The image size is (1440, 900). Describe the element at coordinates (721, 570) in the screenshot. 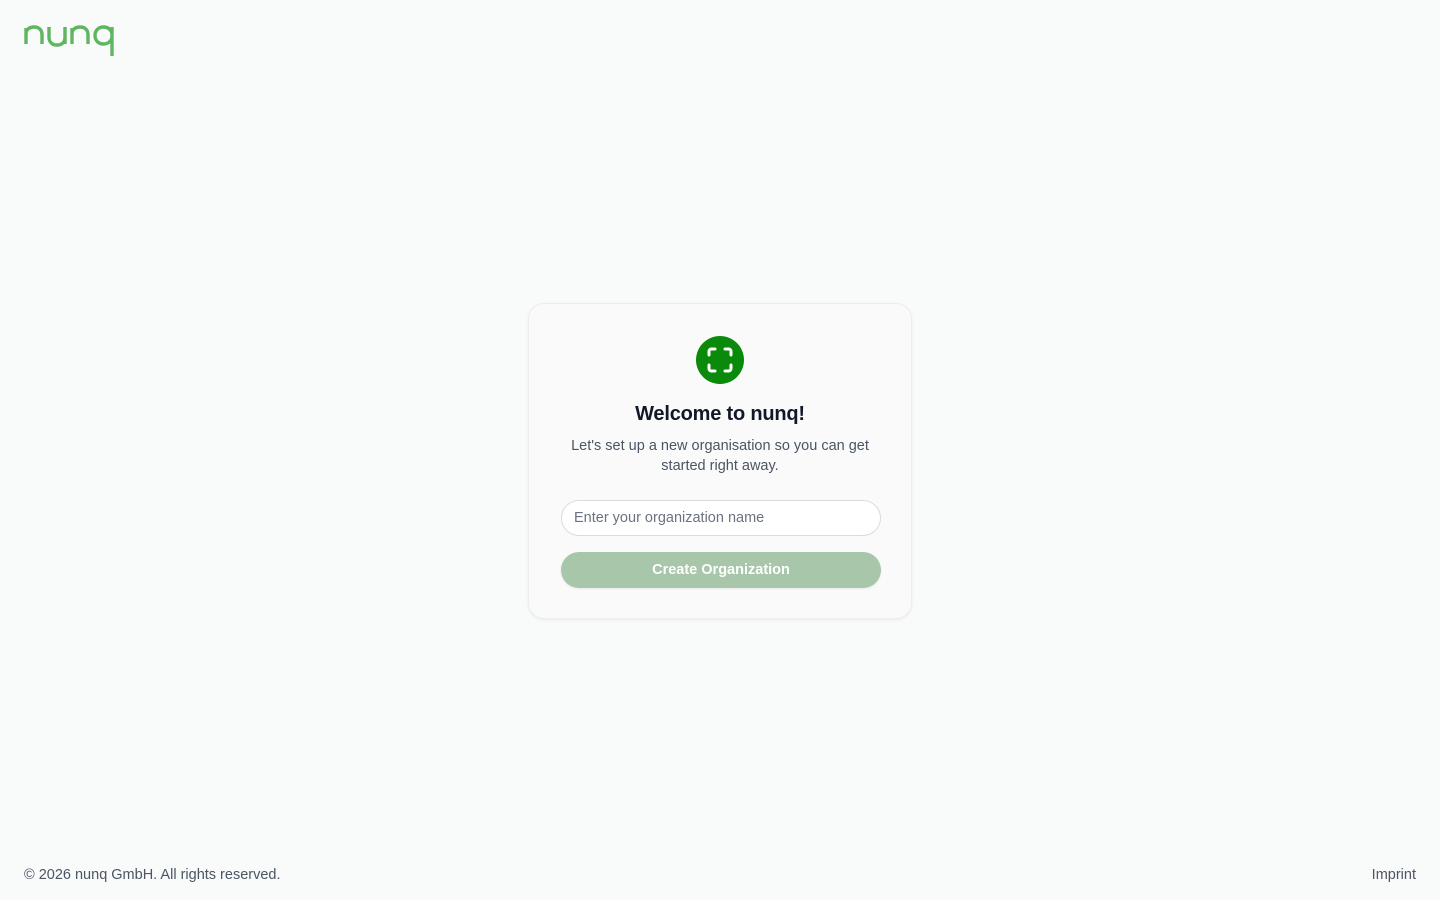

I see `create-organization-button: Create Organization` at that location.